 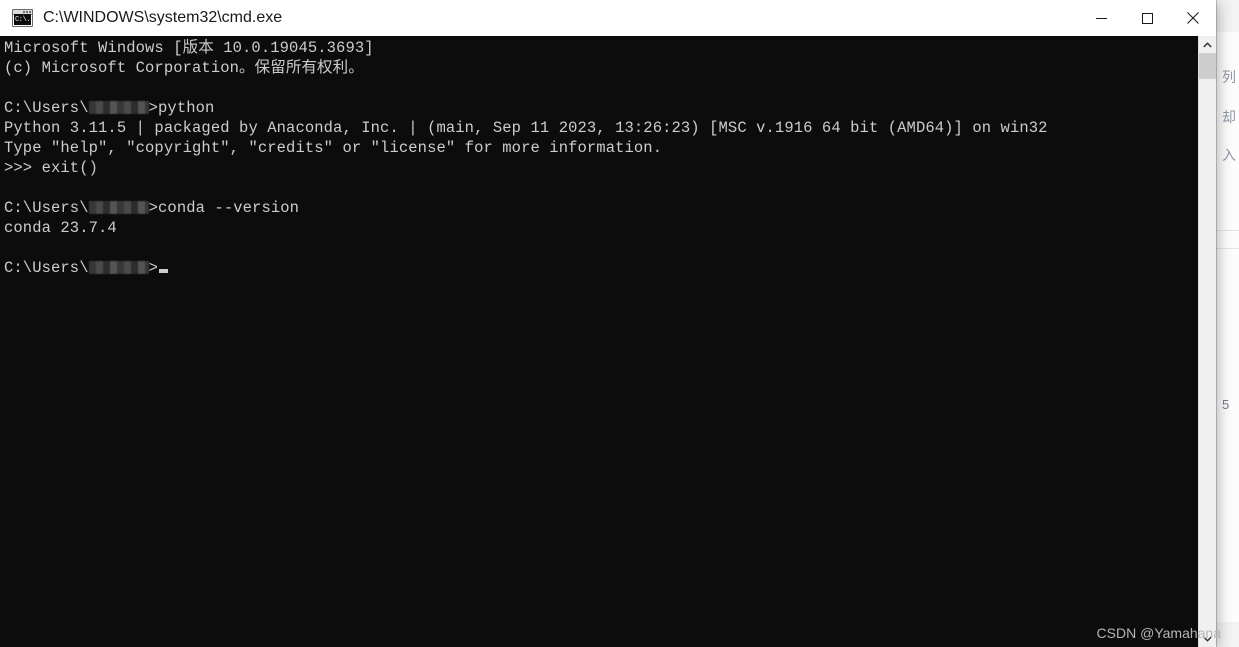 What do you see at coordinates (1226, 405) in the screenshot?
I see `background-right-fragment: 5` at bounding box center [1226, 405].